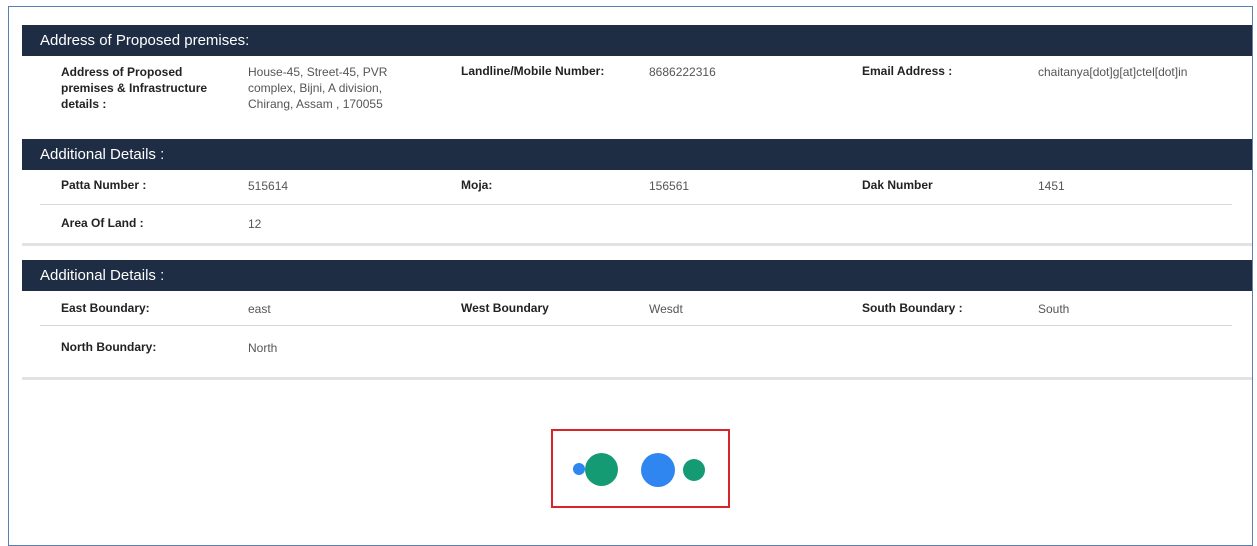 Image resolution: width=1257 pixels, height=546 pixels. What do you see at coordinates (105, 308) in the screenshot?
I see `field-label-east-boundary: East Boundary:` at bounding box center [105, 308].